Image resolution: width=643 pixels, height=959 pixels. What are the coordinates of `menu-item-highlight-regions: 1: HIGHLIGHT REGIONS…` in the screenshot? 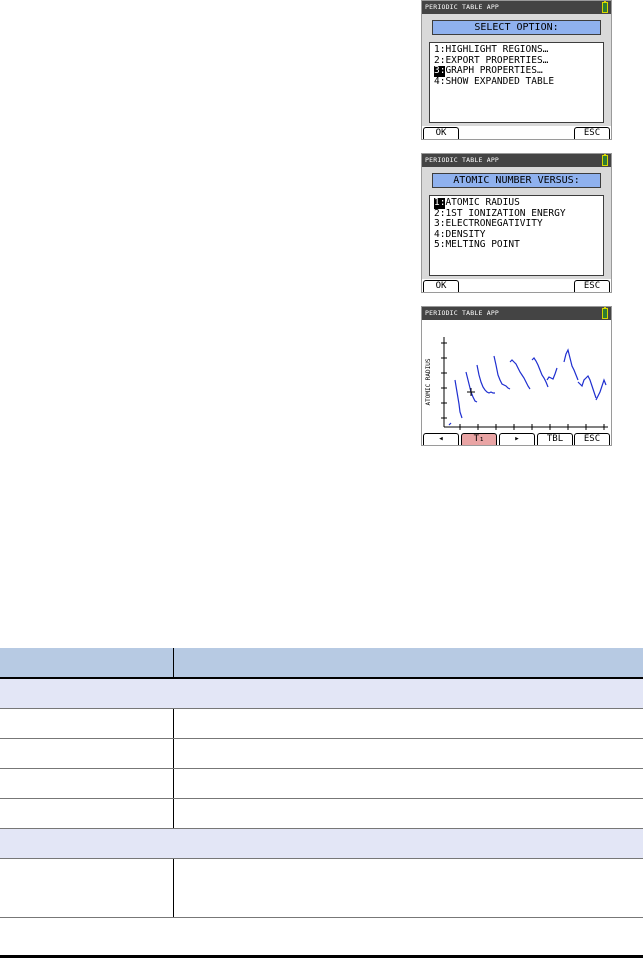 It's located at (518, 50).